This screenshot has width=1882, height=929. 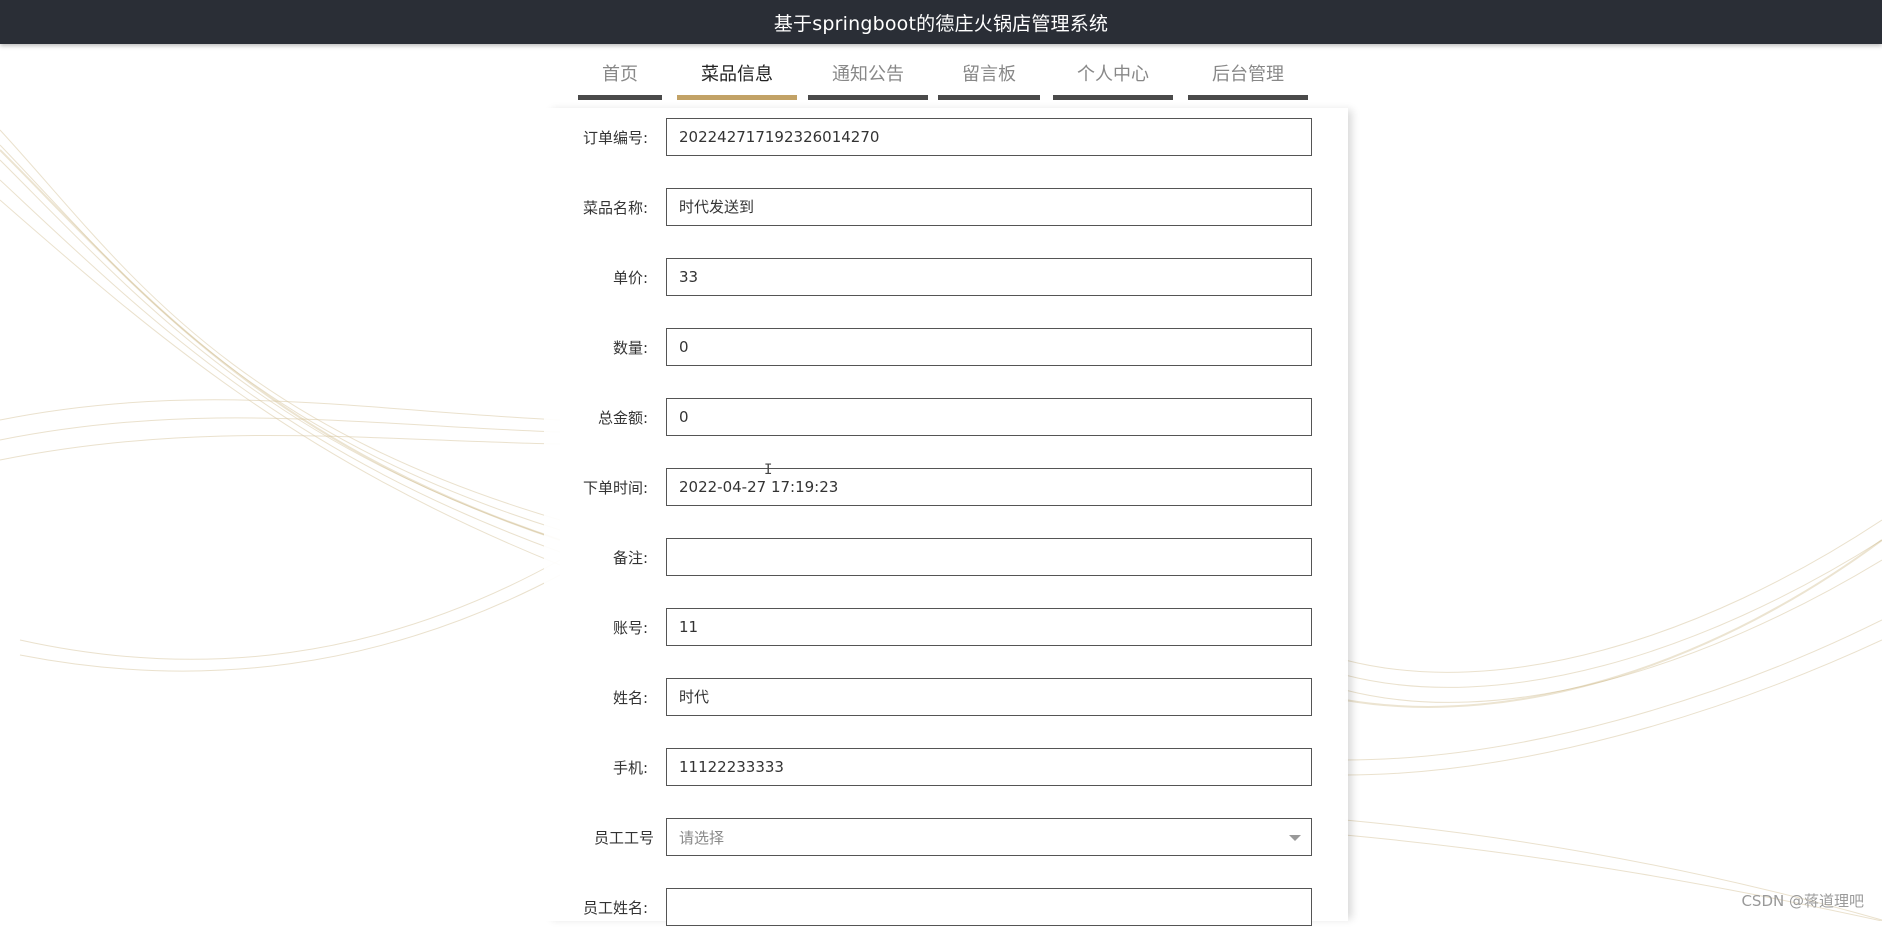 I want to click on total-amount-field, so click(x=989, y=417).